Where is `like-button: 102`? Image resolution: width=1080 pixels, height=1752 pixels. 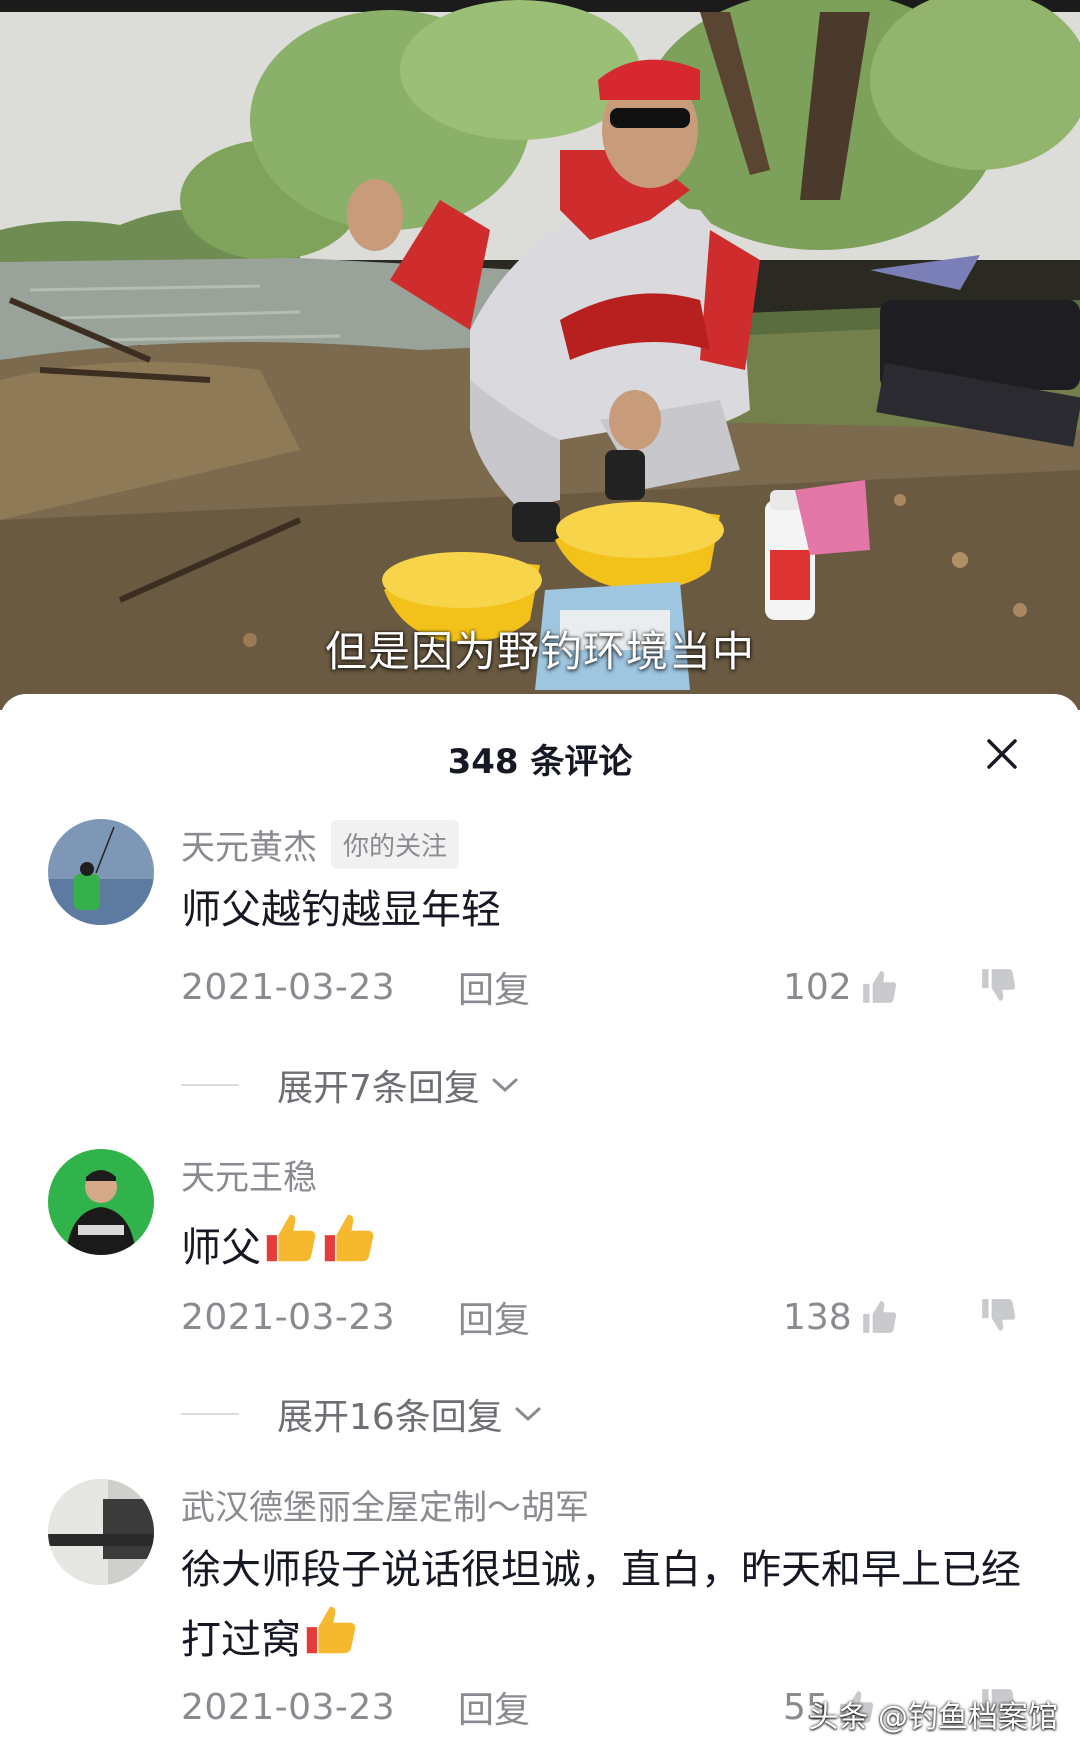 like-button: 102 is located at coordinates (840, 987).